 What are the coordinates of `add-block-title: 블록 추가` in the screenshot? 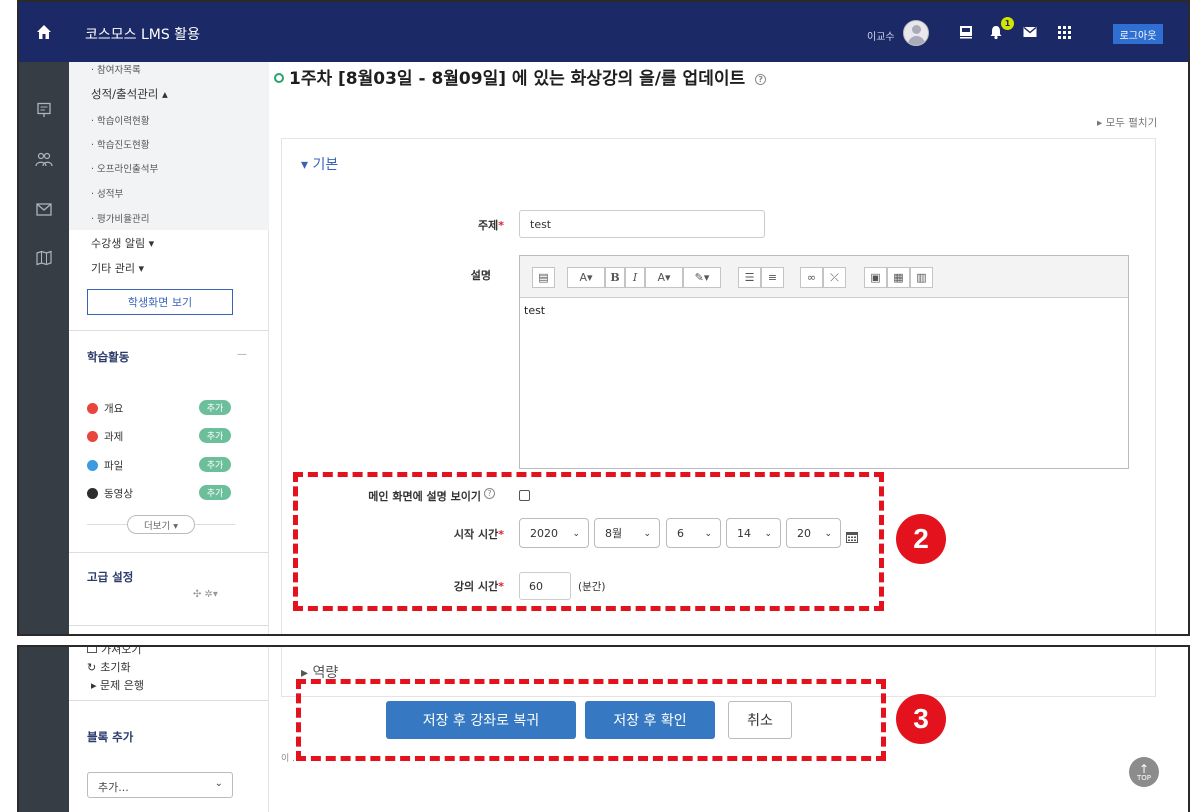 It's located at (110, 737).